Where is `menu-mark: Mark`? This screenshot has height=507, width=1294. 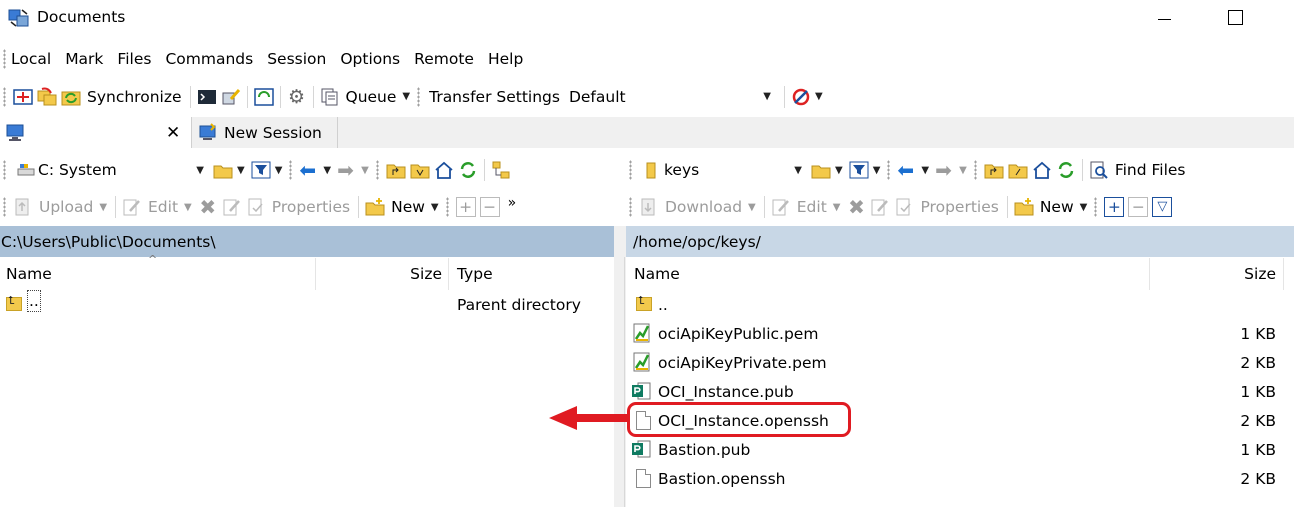 menu-mark: Mark is located at coordinates (84, 59).